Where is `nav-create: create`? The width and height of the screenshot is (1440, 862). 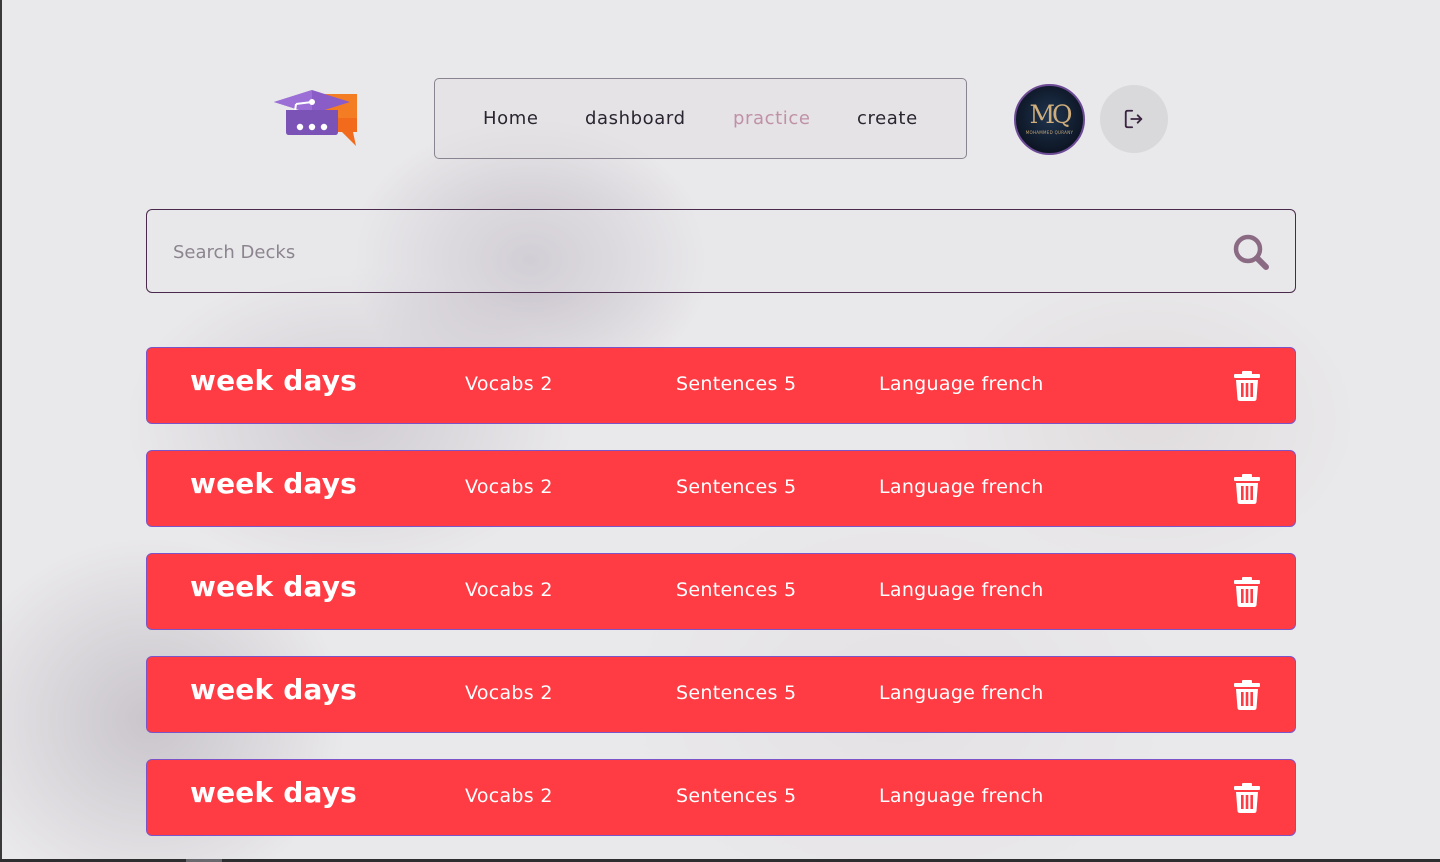 nav-create: create is located at coordinates (887, 118).